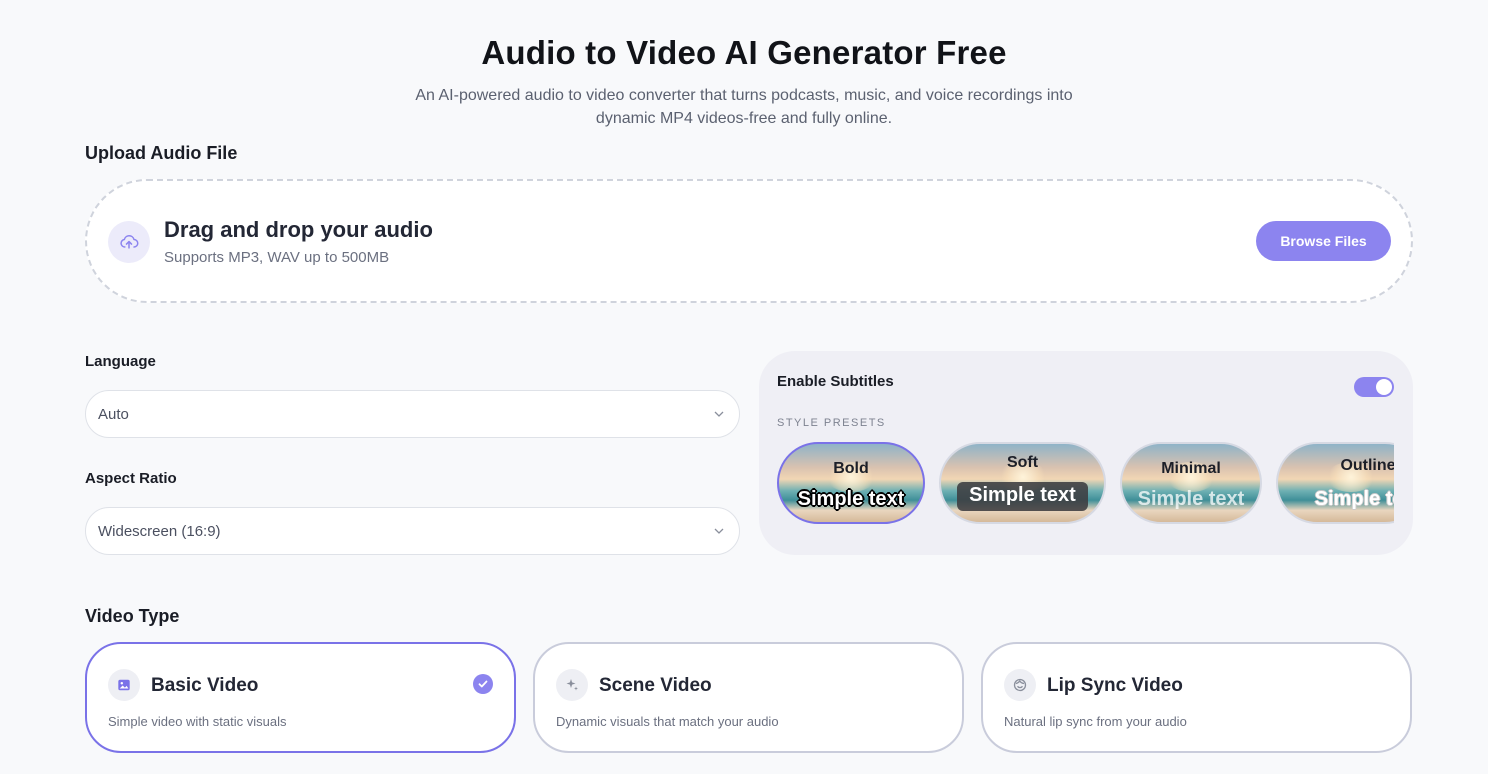 Image resolution: width=1488 pixels, height=774 pixels. Describe the element at coordinates (851, 468) in the screenshot. I see `preset-name: Bold` at that location.